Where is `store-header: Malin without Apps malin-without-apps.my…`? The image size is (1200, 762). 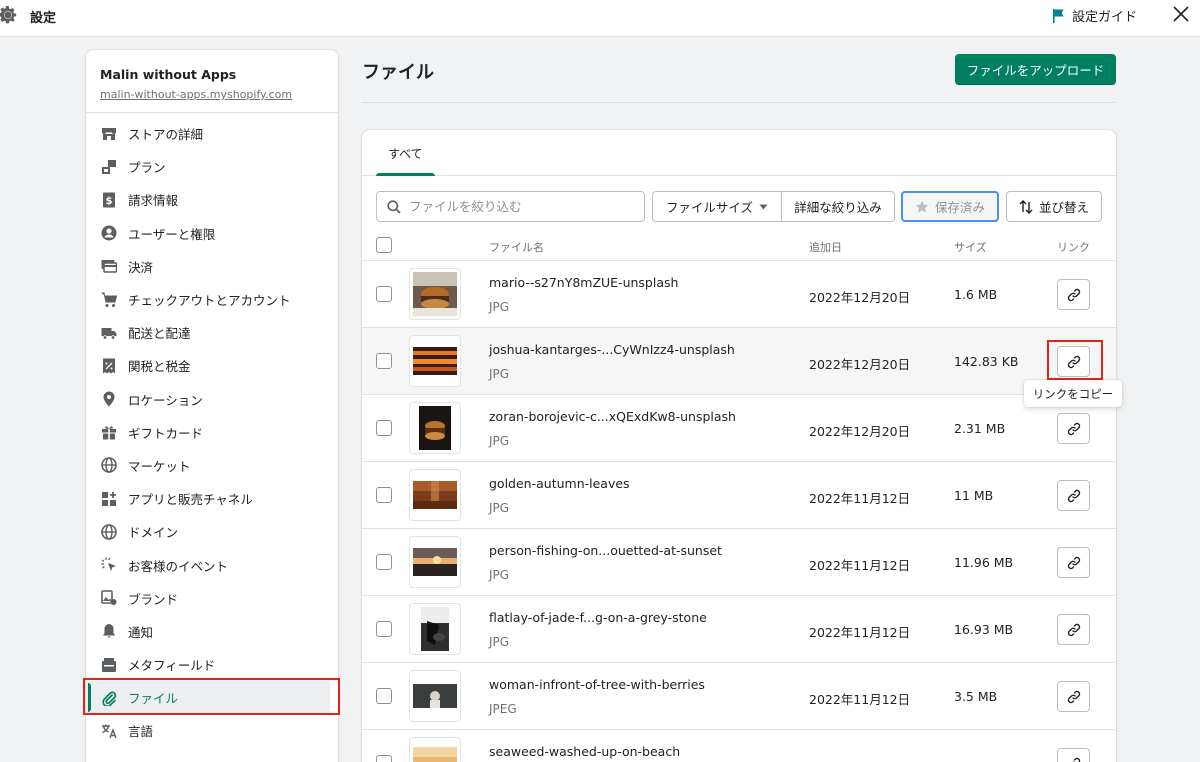
store-header: Malin without Apps malin-without-apps.my… is located at coordinates (212, 81).